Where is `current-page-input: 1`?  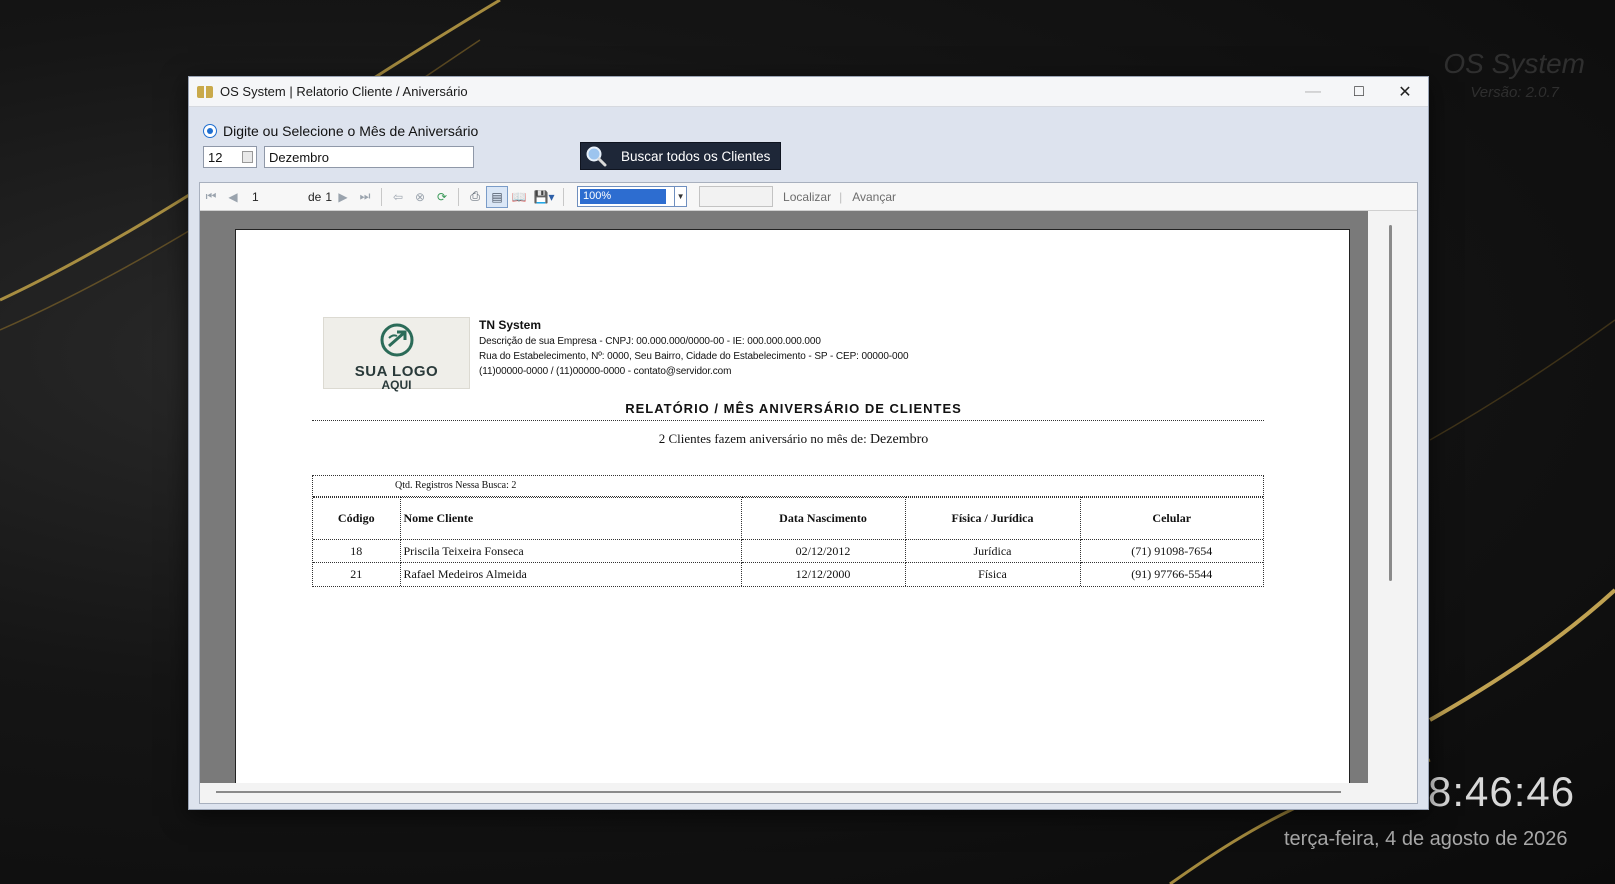 current-page-input: 1 is located at coordinates (262, 197).